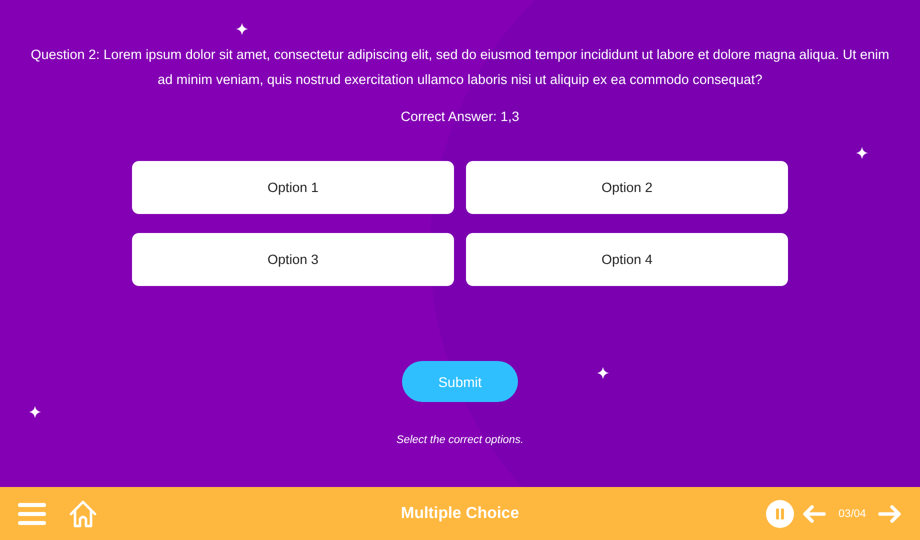  Describe the element at coordinates (83, 513) in the screenshot. I see `home-icon` at that location.